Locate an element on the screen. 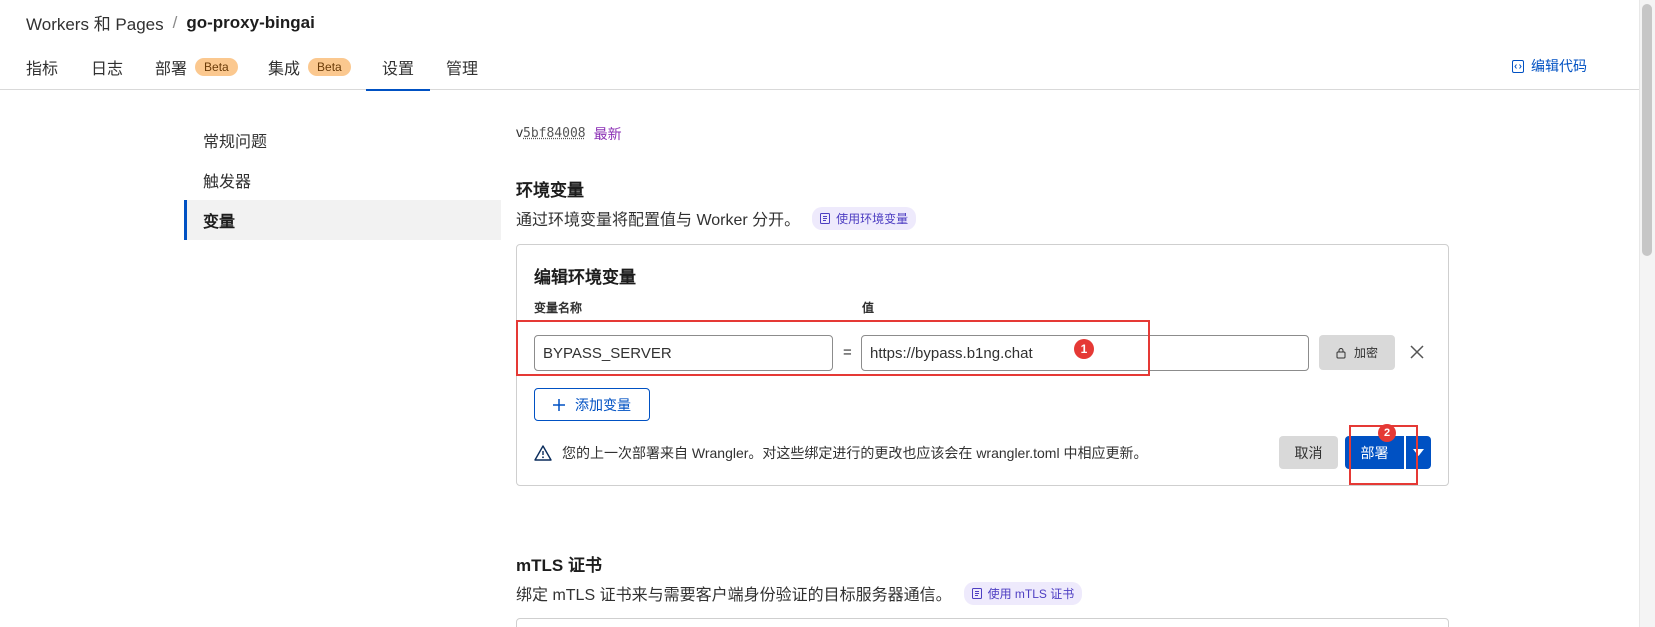  version-id: v5bf84008 is located at coordinates (551, 134).